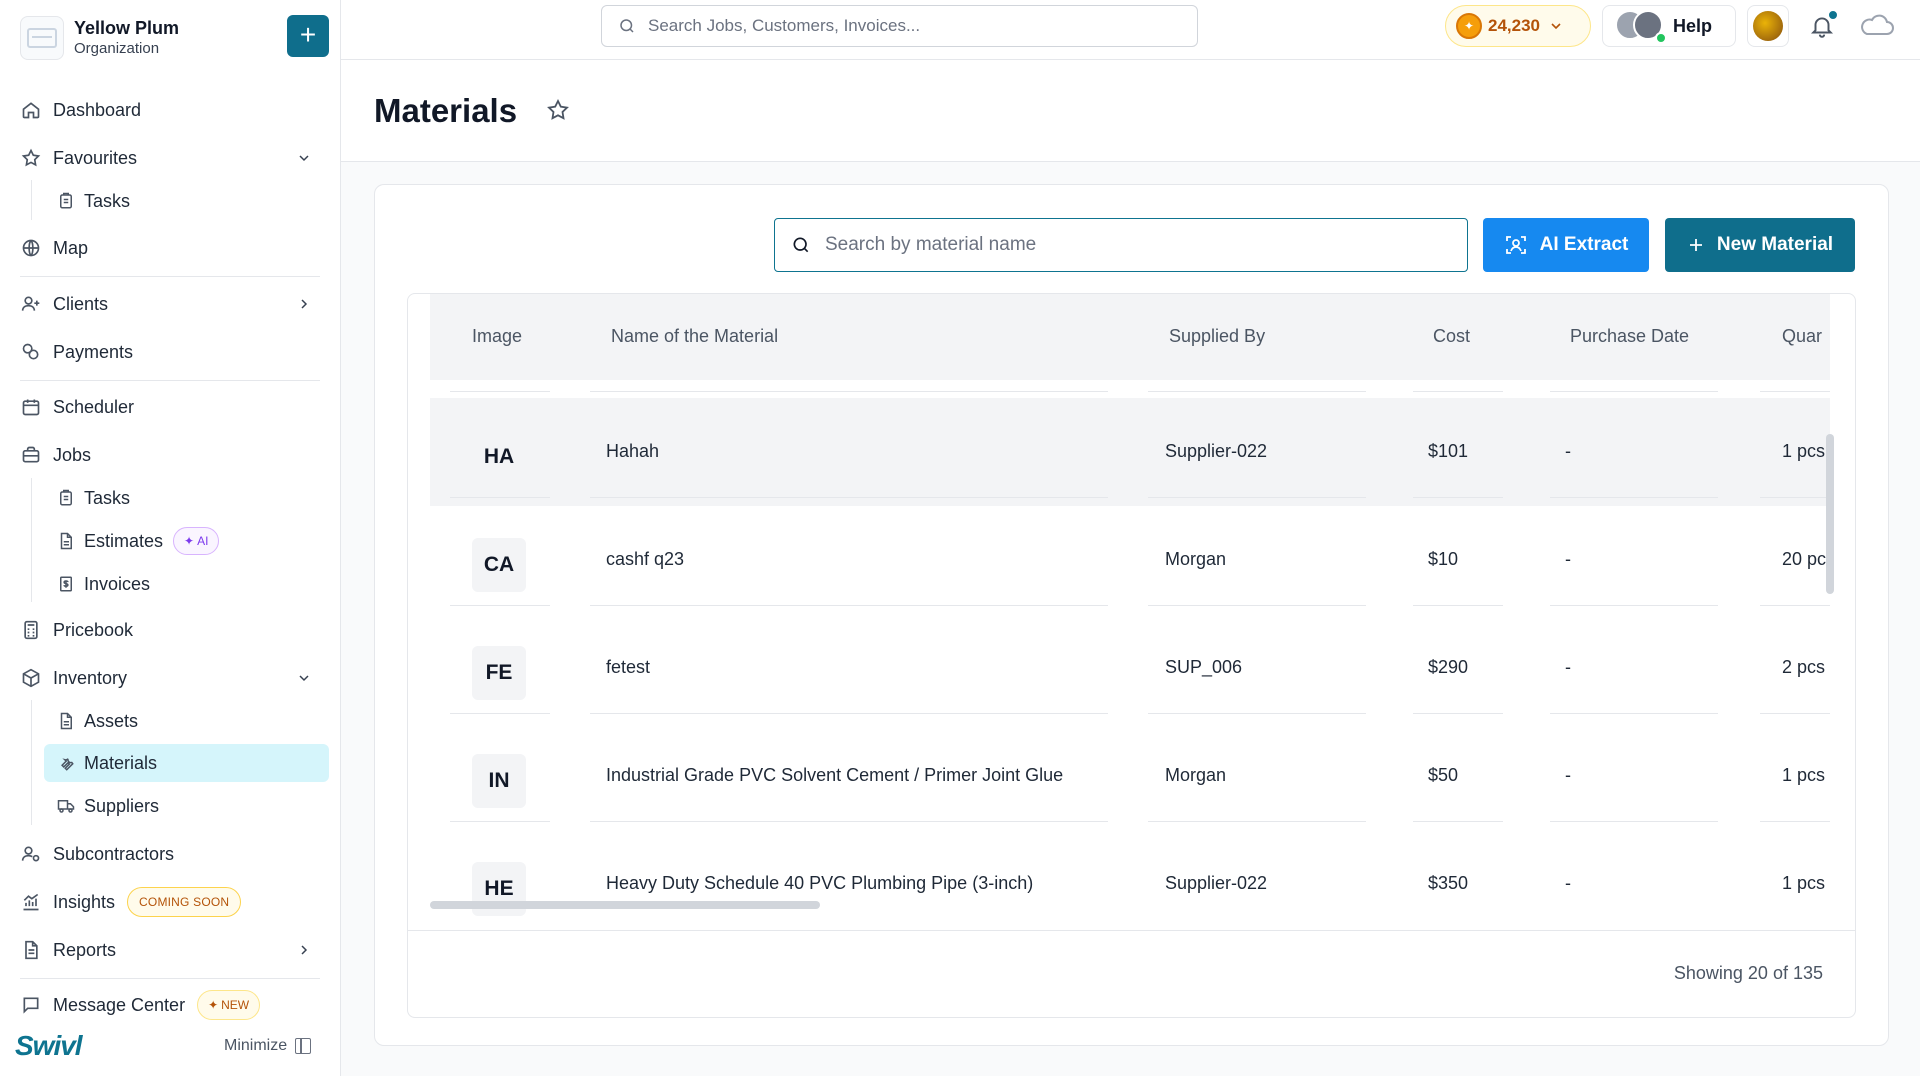 The height and width of the screenshot is (1076, 1920). What do you see at coordinates (1516, 245) in the screenshot?
I see `scan-icon` at bounding box center [1516, 245].